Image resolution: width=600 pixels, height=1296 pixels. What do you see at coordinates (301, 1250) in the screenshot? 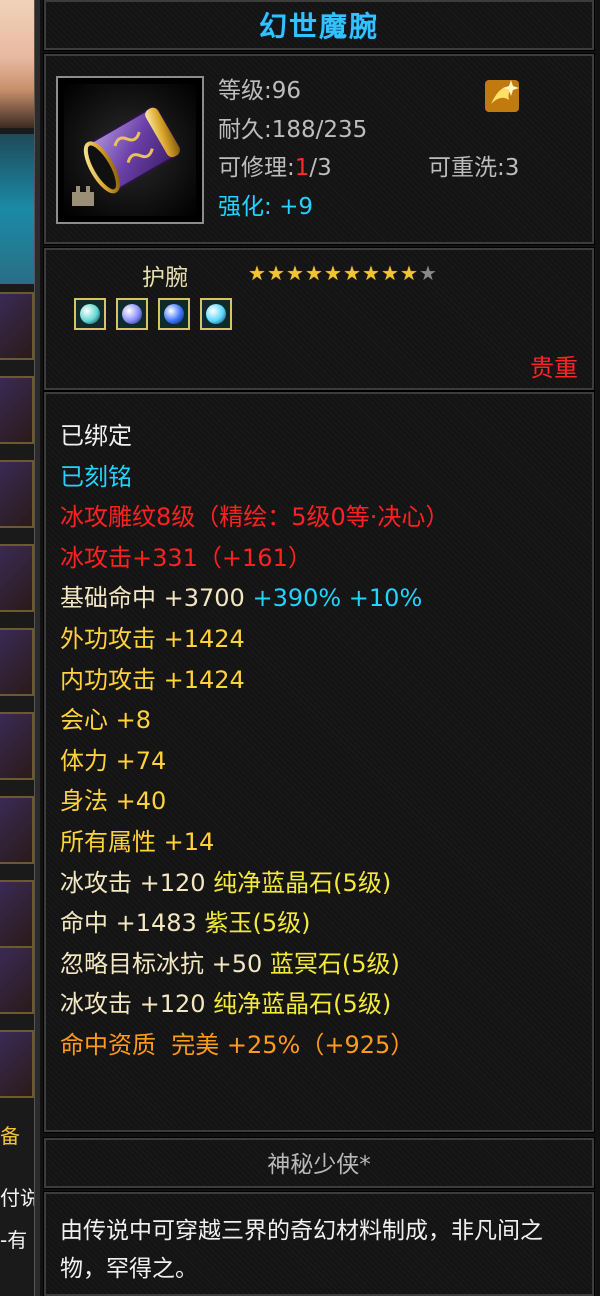
I see `item-description: 由传说中可穿越三界的奇幻材料制成，非凡间之物，罕得之。` at bounding box center [301, 1250].